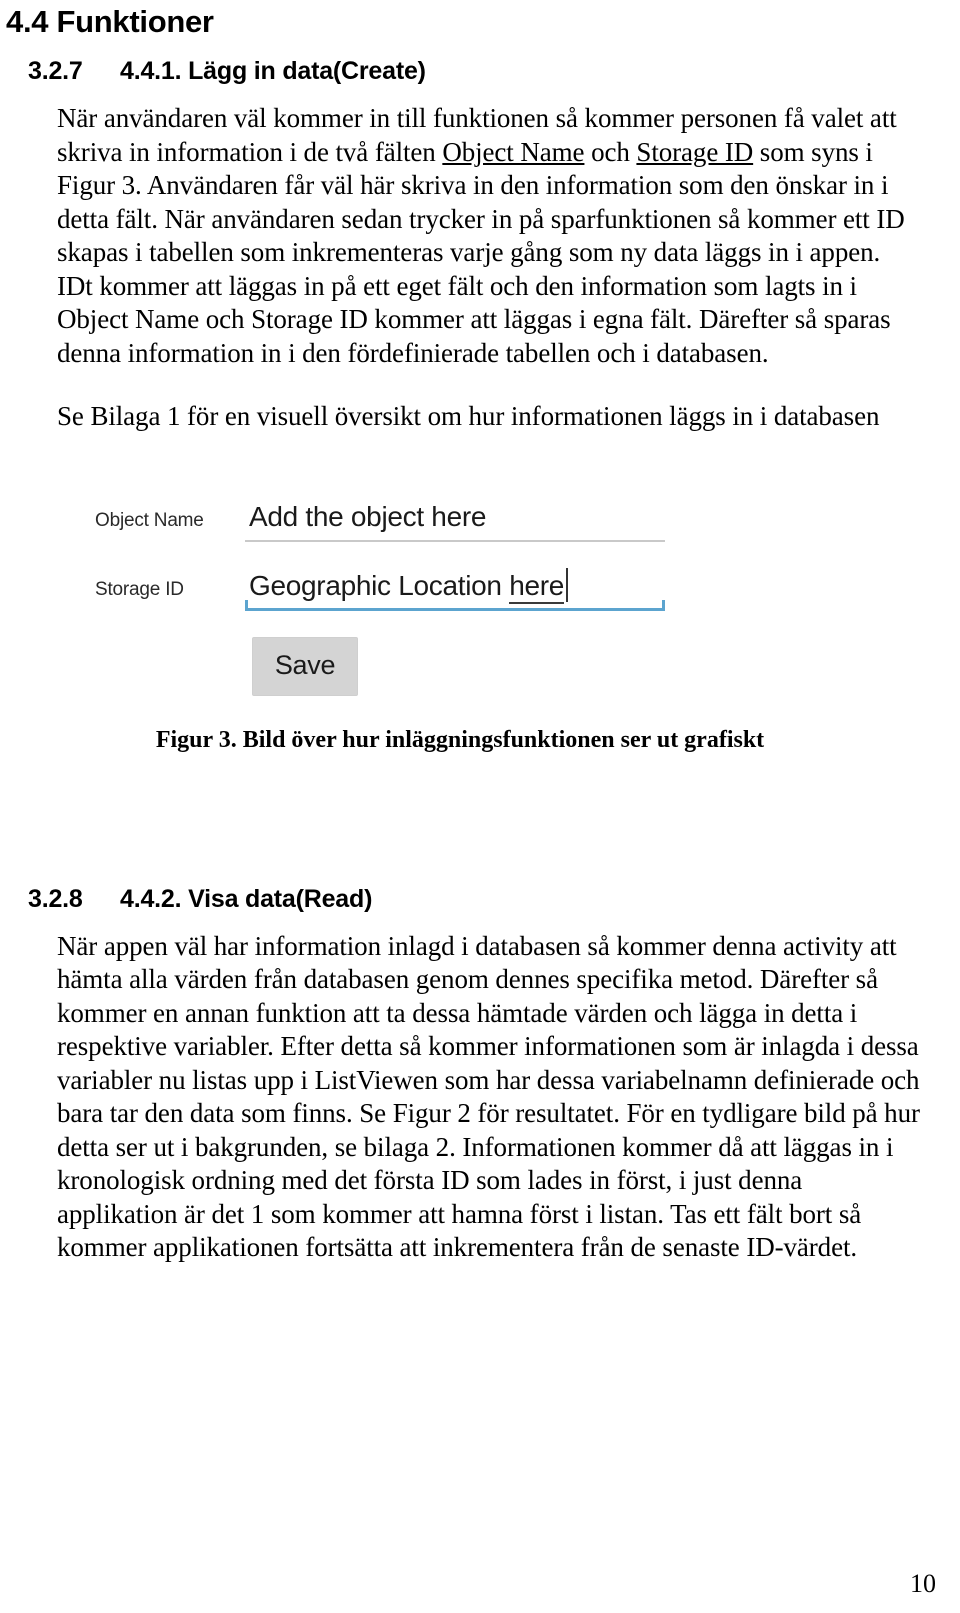  Describe the element at coordinates (480, 71) in the screenshot. I see `section-heading-create: 3.2.7 4.4.1. Lägg in data(Create)` at that location.